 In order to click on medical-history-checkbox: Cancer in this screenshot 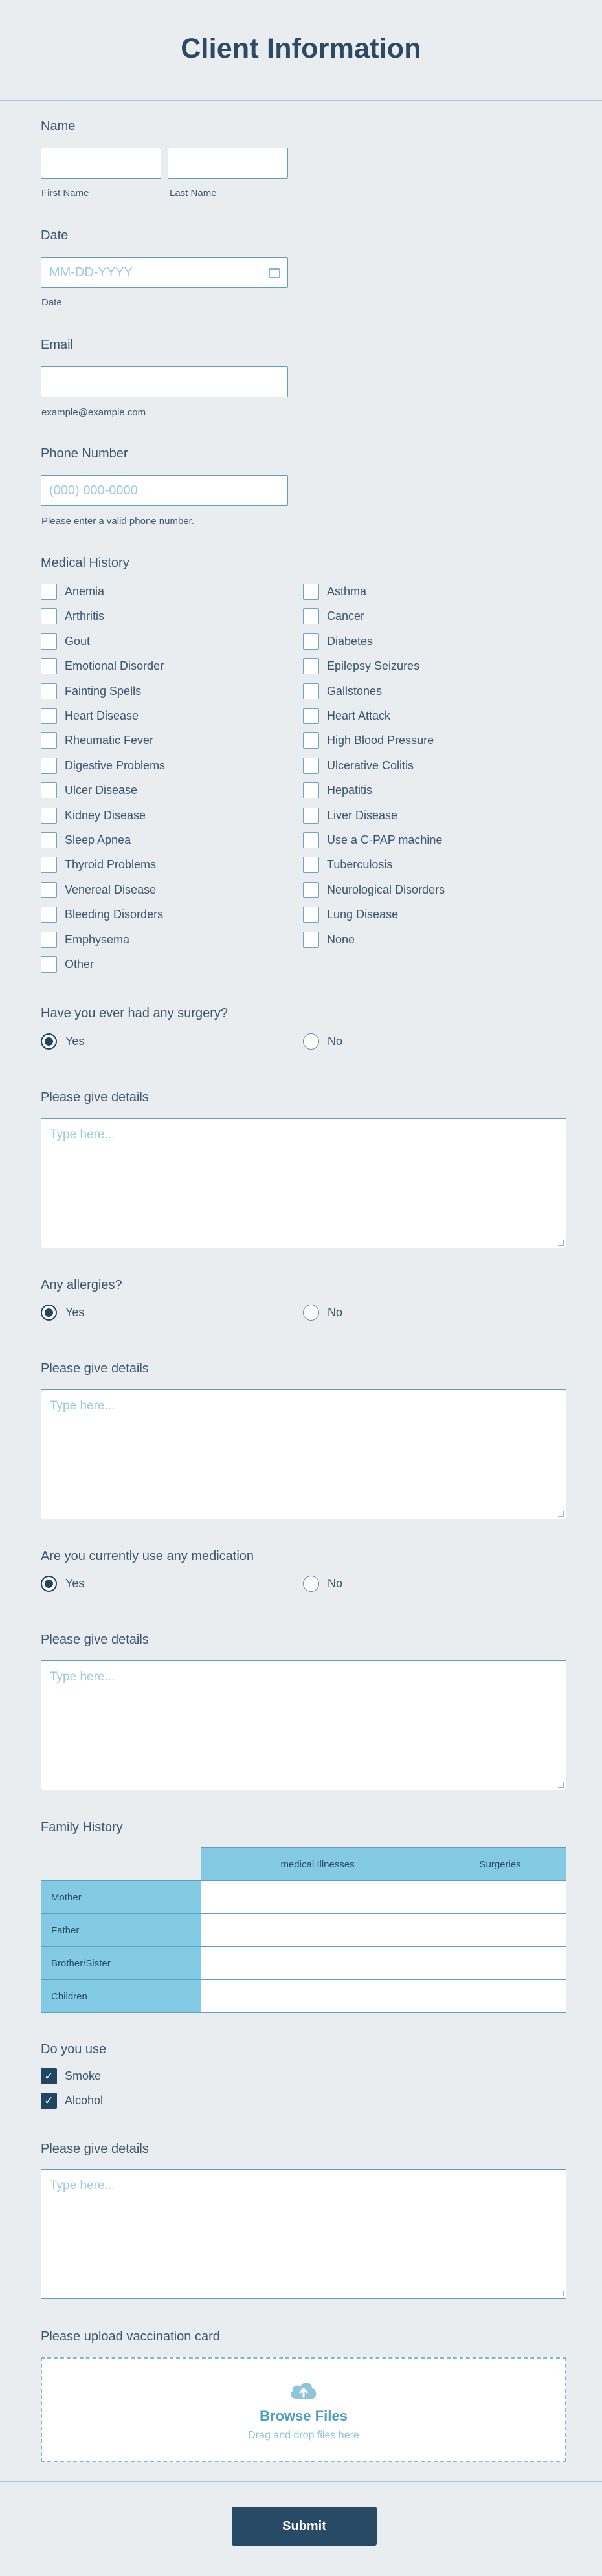, I will do `click(333, 616)`.